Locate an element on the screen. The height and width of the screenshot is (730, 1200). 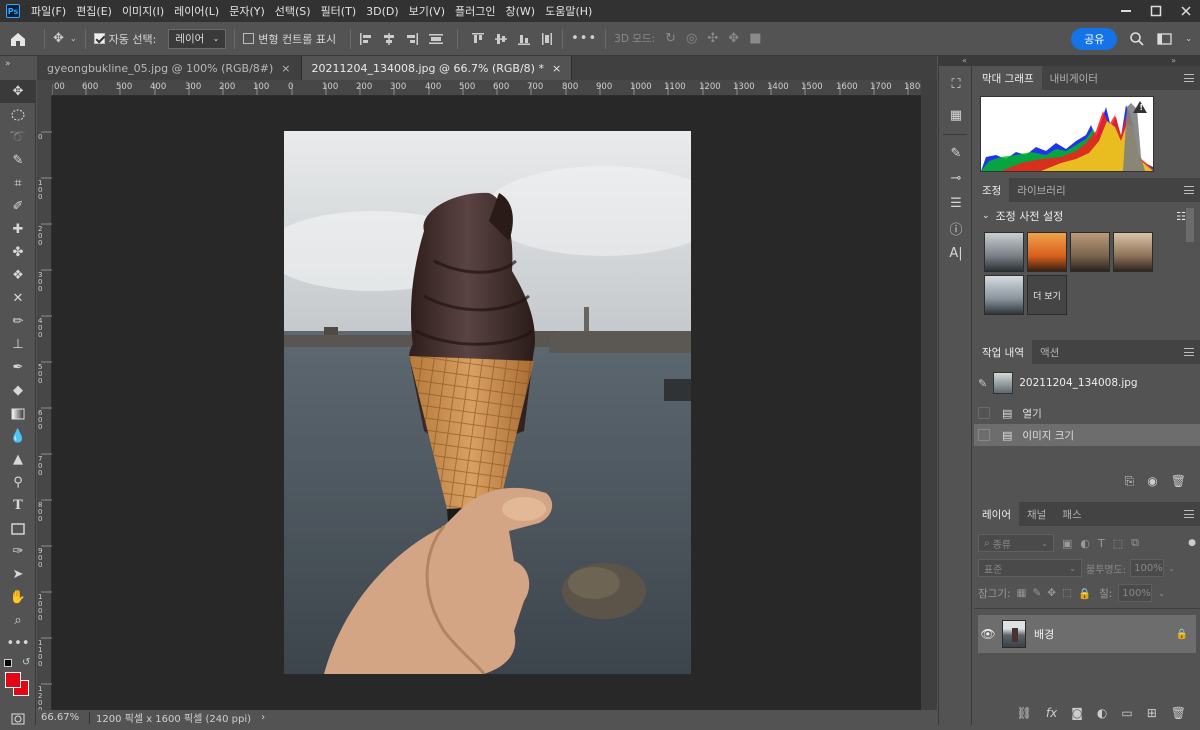
search-icon is located at coordinates (1137, 39).